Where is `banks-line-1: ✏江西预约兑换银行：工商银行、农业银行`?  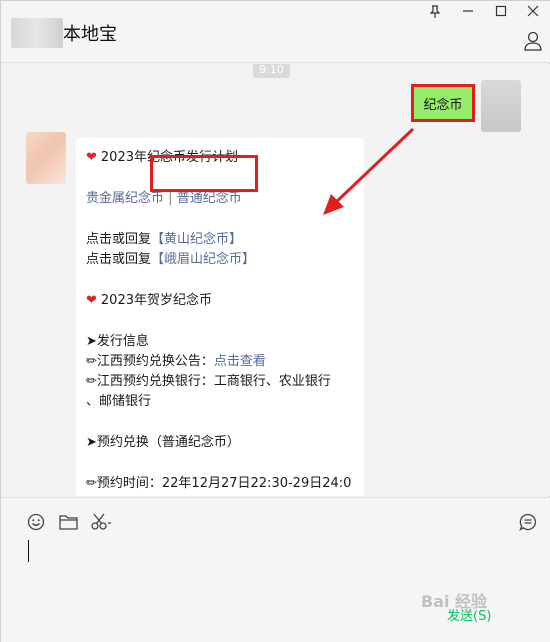
banks-line-1: ✏江西预约兑换银行：工商银行、农业银行 is located at coordinates (208, 381).